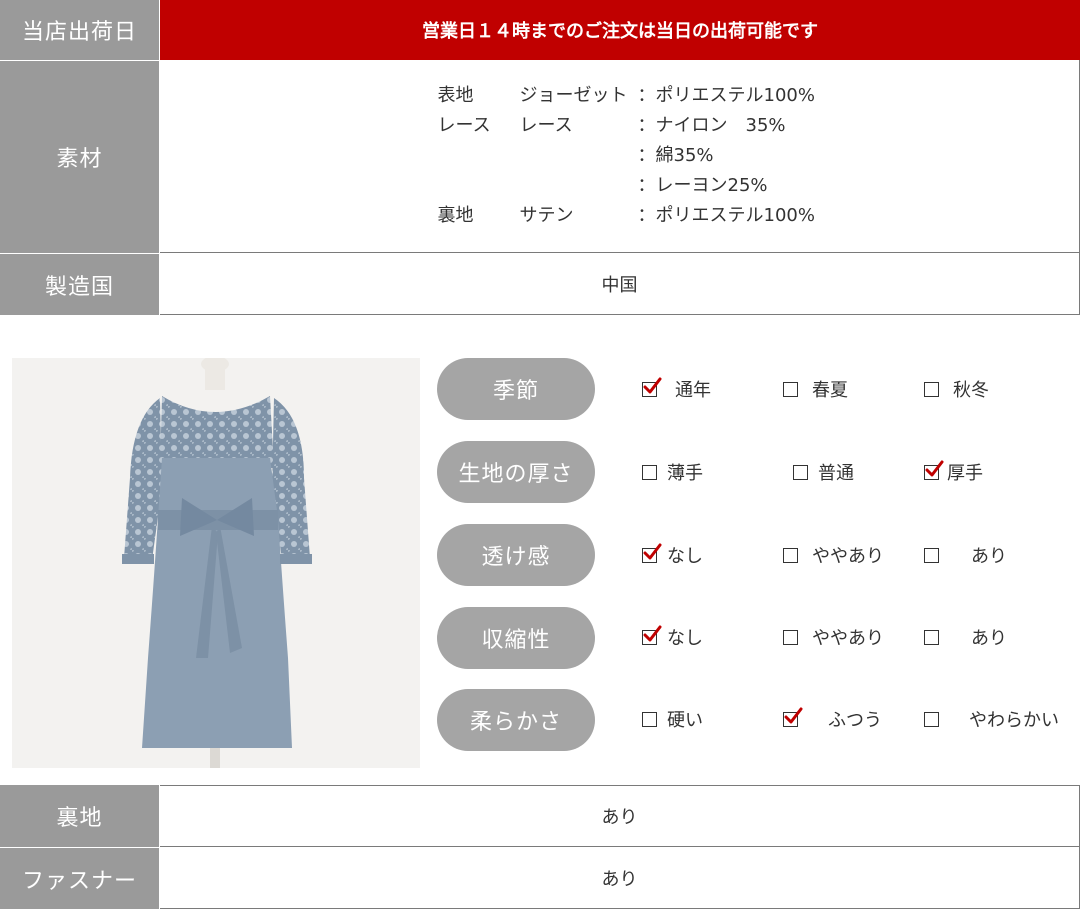 Image resolution: width=1080 pixels, height=912 pixels. I want to click on attribute-label-season: 季節, so click(516, 389).